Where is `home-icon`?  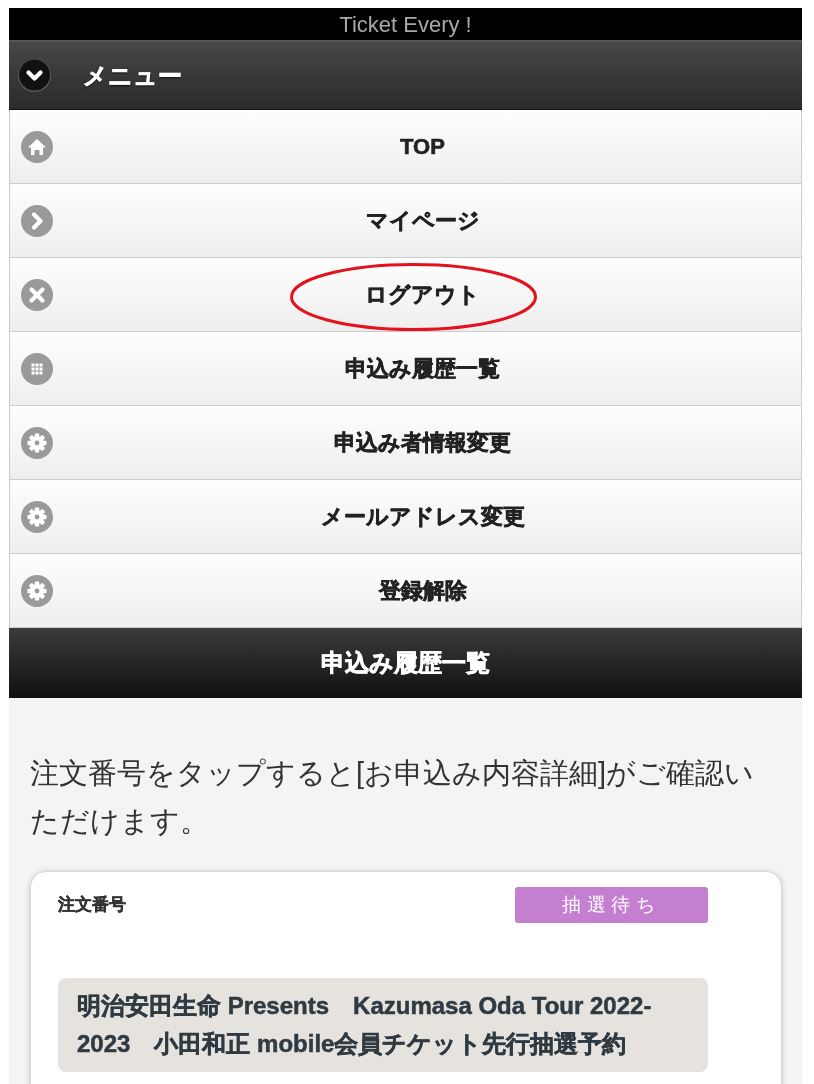 home-icon is located at coordinates (37, 146).